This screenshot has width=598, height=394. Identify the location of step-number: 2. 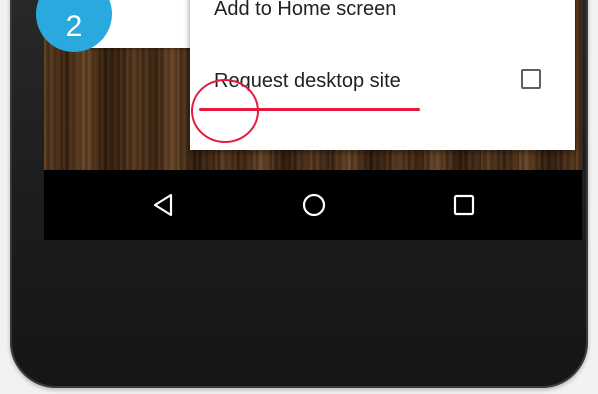
(74, 26).